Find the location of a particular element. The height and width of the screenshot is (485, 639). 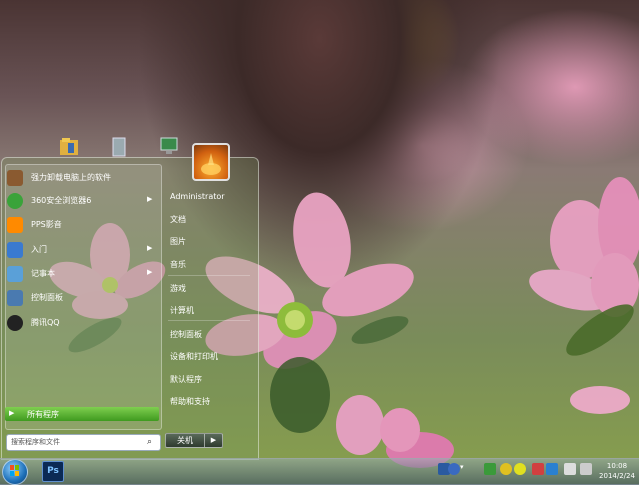

program-label: 360安全浏览器6 is located at coordinates (61, 200).